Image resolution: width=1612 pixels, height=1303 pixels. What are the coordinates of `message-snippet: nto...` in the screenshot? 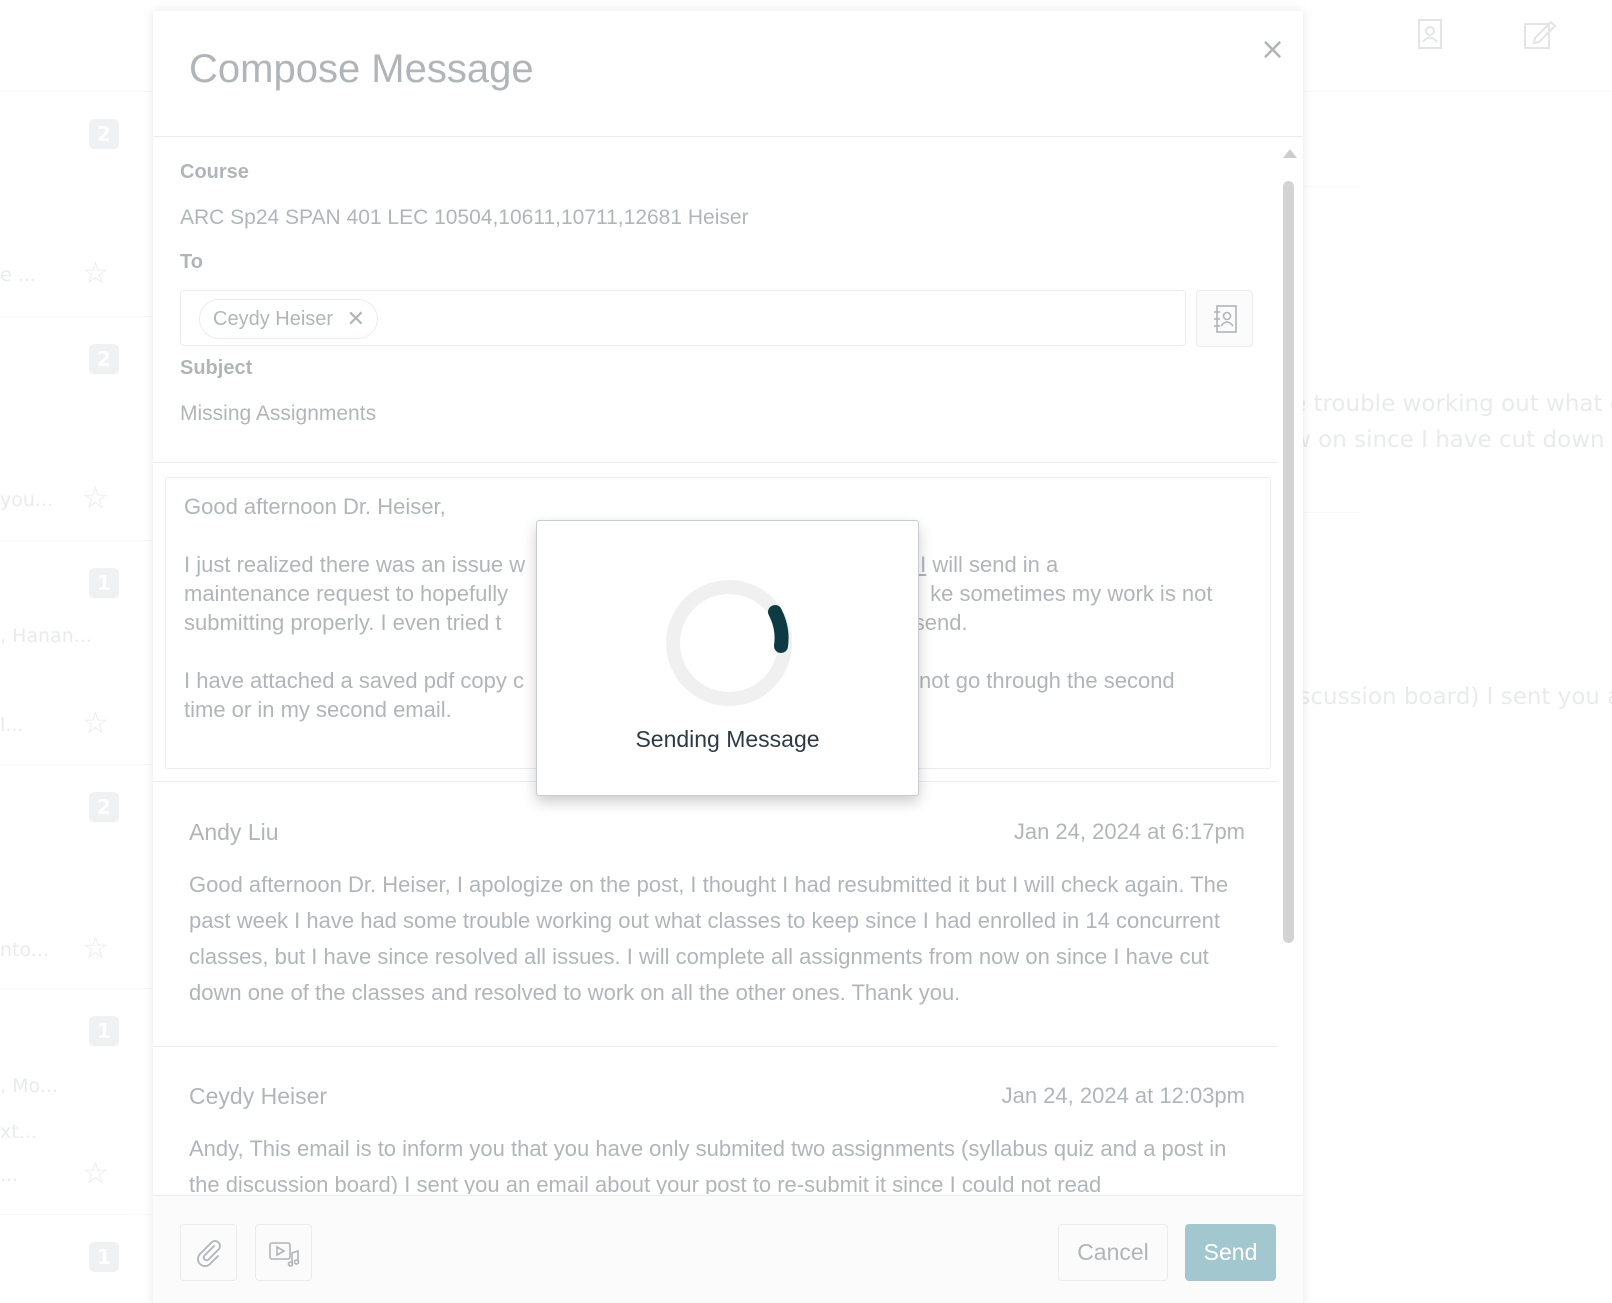 It's located at (24, 950).